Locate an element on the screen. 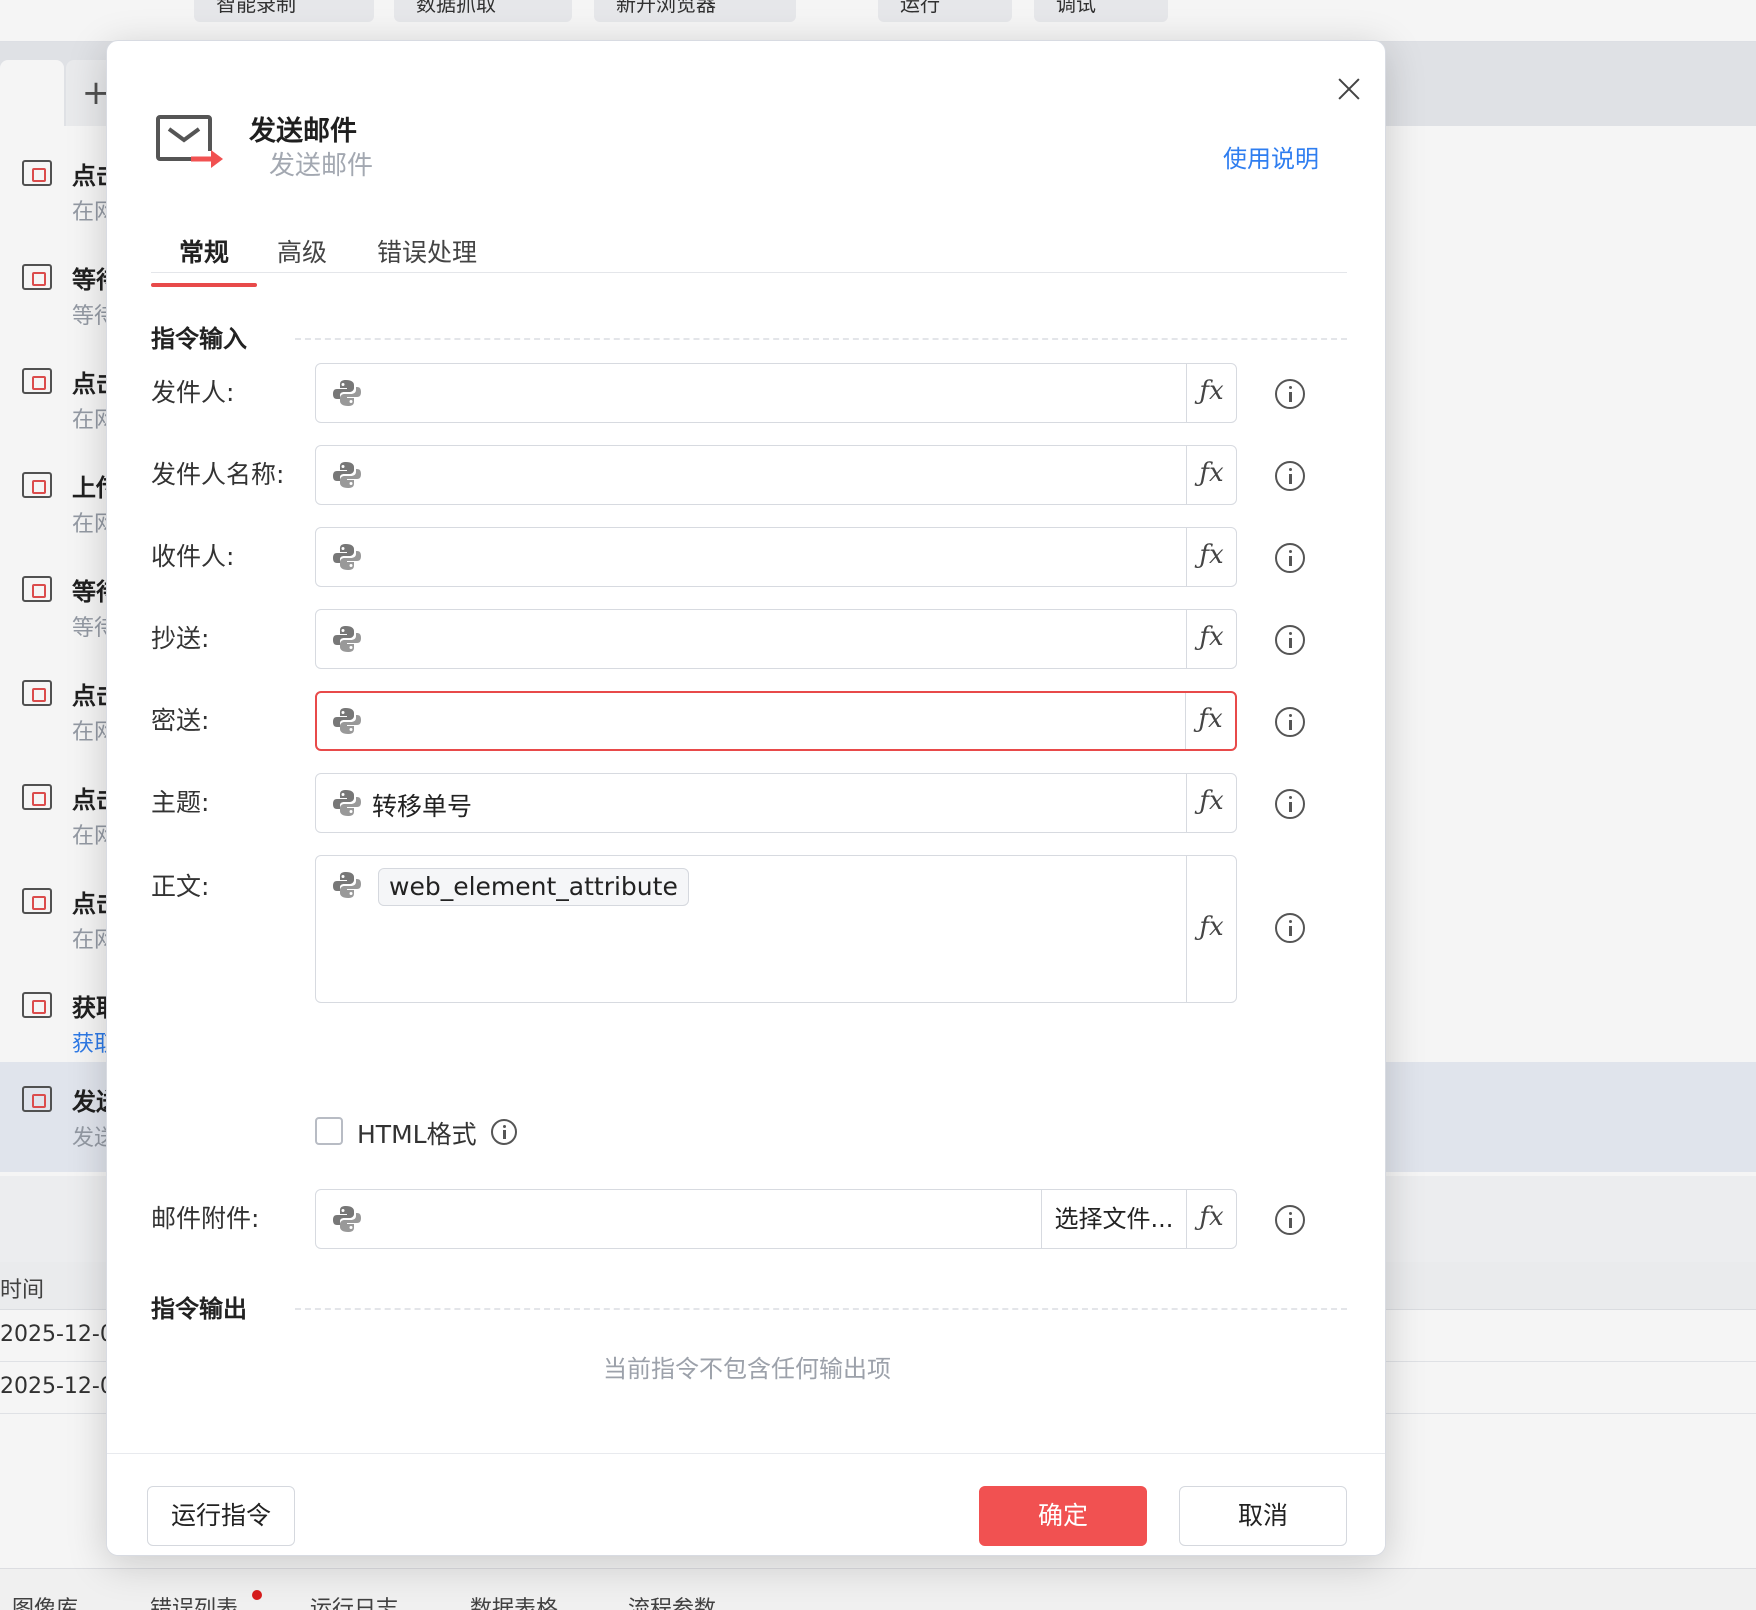 The width and height of the screenshot is (1756, 1610). body-textarea: web_element_attribute ƒx is located at coordinates (776, 929).